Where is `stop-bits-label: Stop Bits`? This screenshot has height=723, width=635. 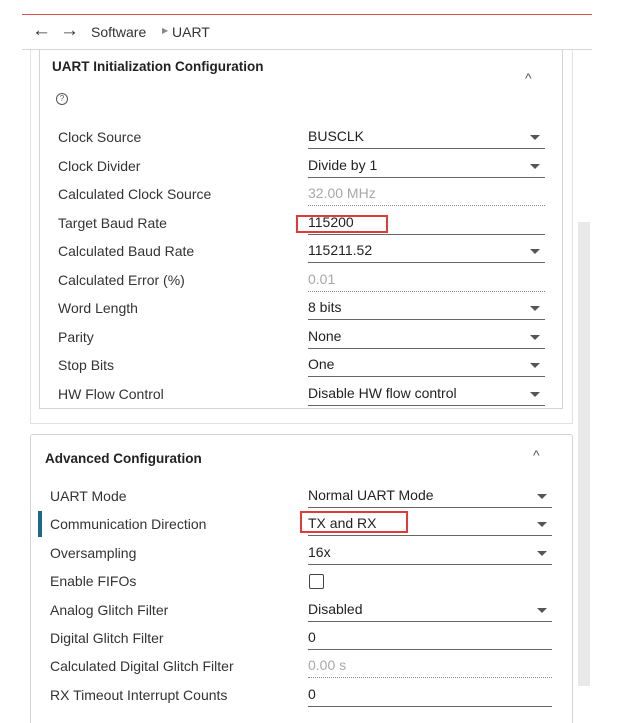 stop-bits-label: Stop Bits is located at coordinates (86, 365).